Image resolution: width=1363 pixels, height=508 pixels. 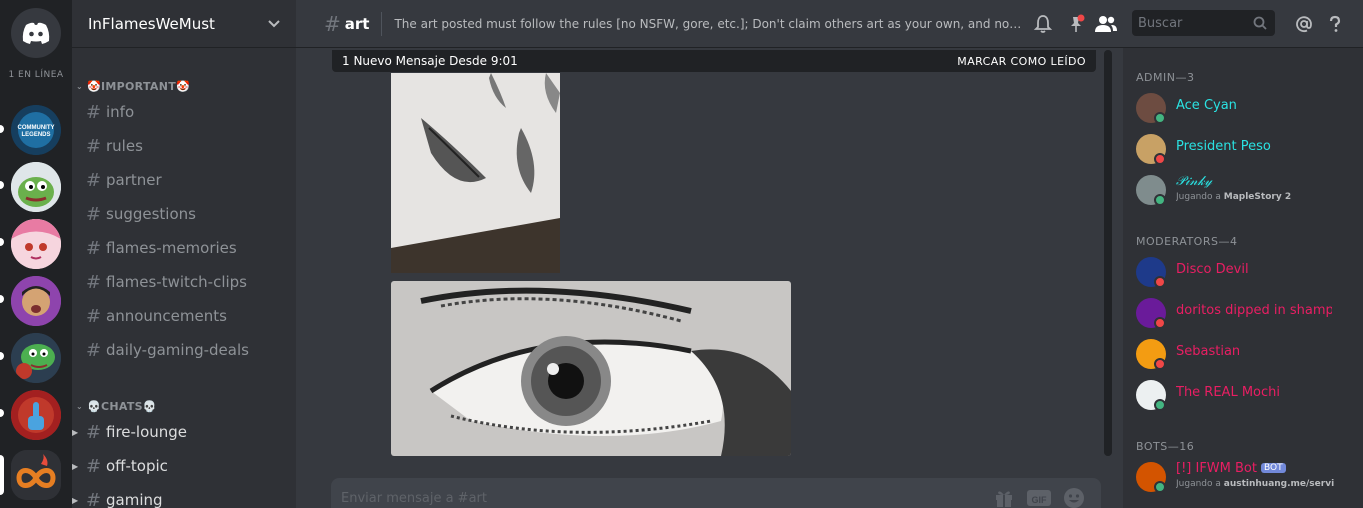 I want to click on server-header: InFlamesWeMust, so click(x=184, y=24).